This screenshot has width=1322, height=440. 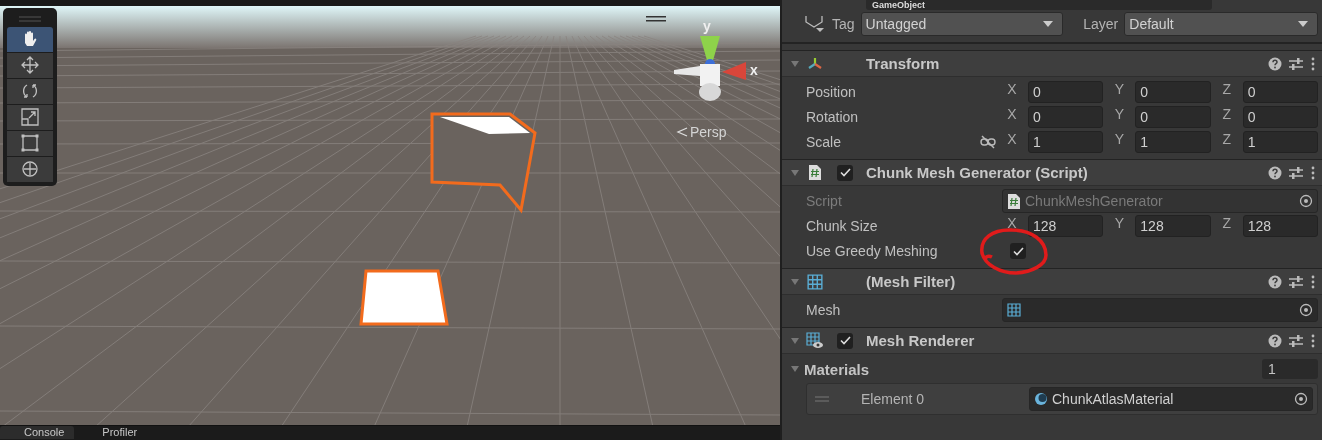 I want to click on property-label: Use Greedy Meshing, so click(x=872, y=251).